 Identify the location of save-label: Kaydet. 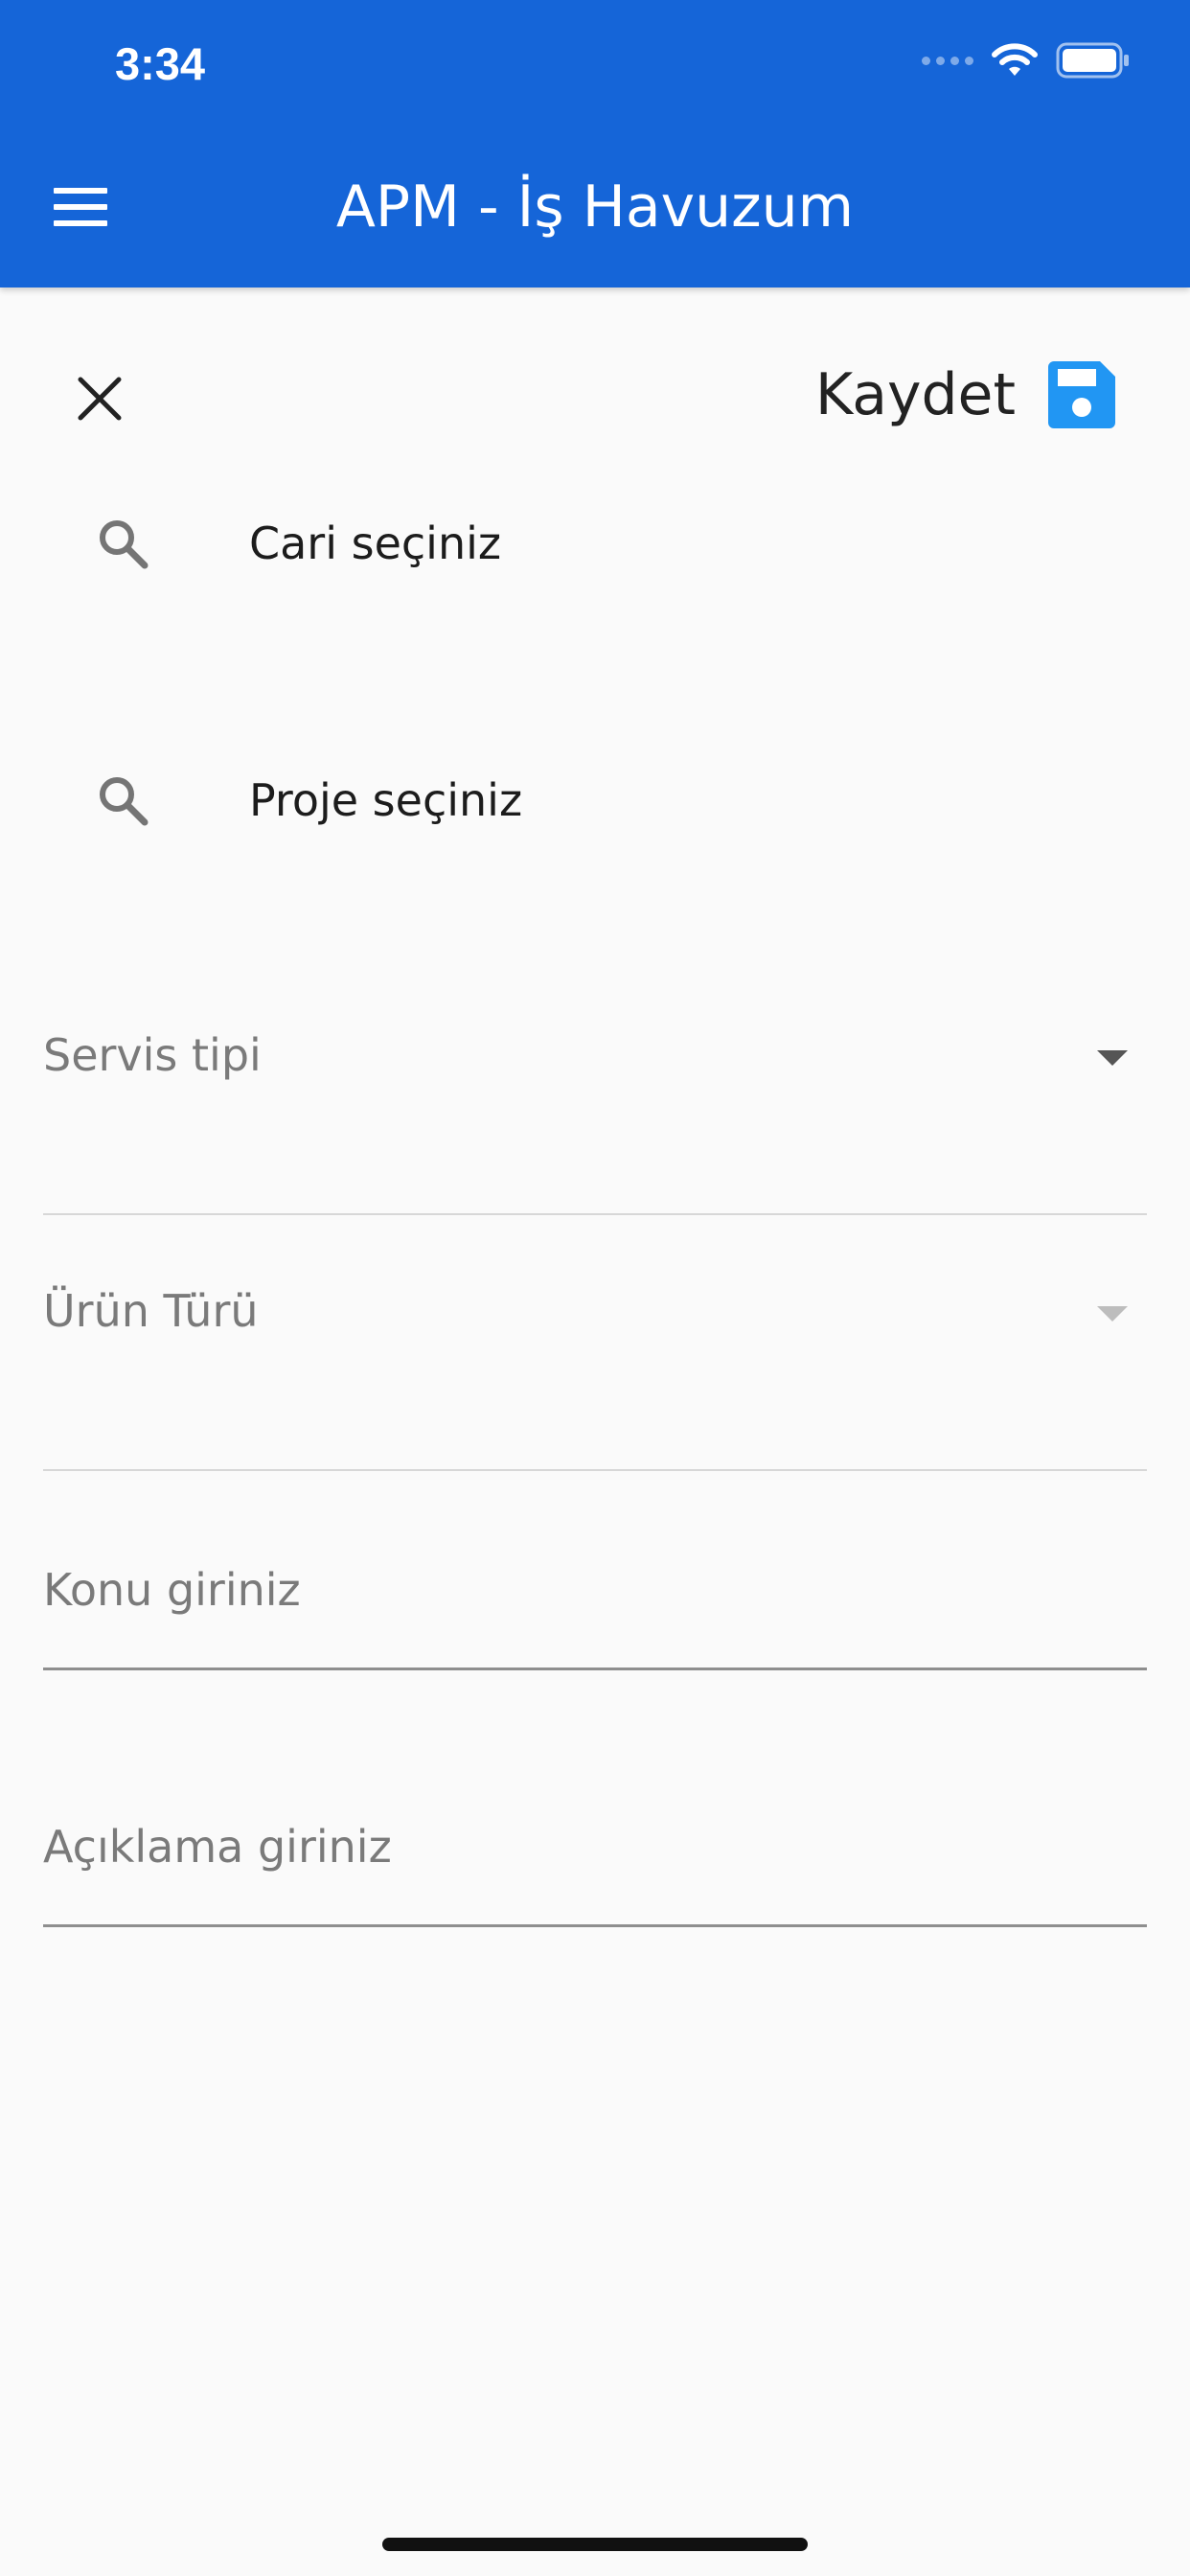
(915, 394).